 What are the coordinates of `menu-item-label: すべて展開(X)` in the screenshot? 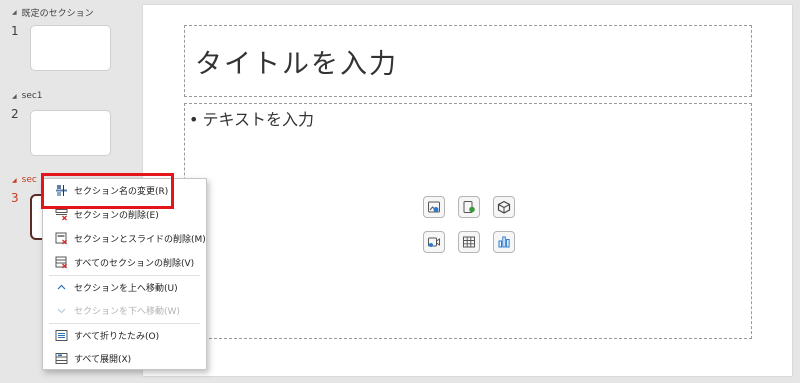 It's located at (103, 359).